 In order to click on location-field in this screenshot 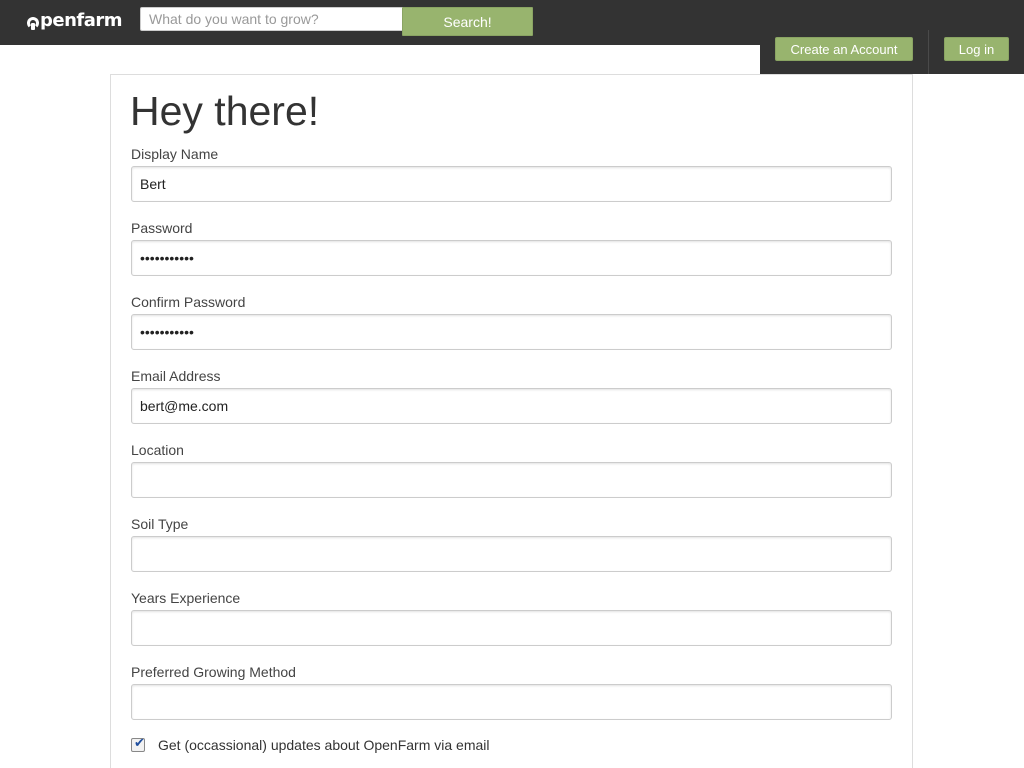, I will do `click(511, 480)`.